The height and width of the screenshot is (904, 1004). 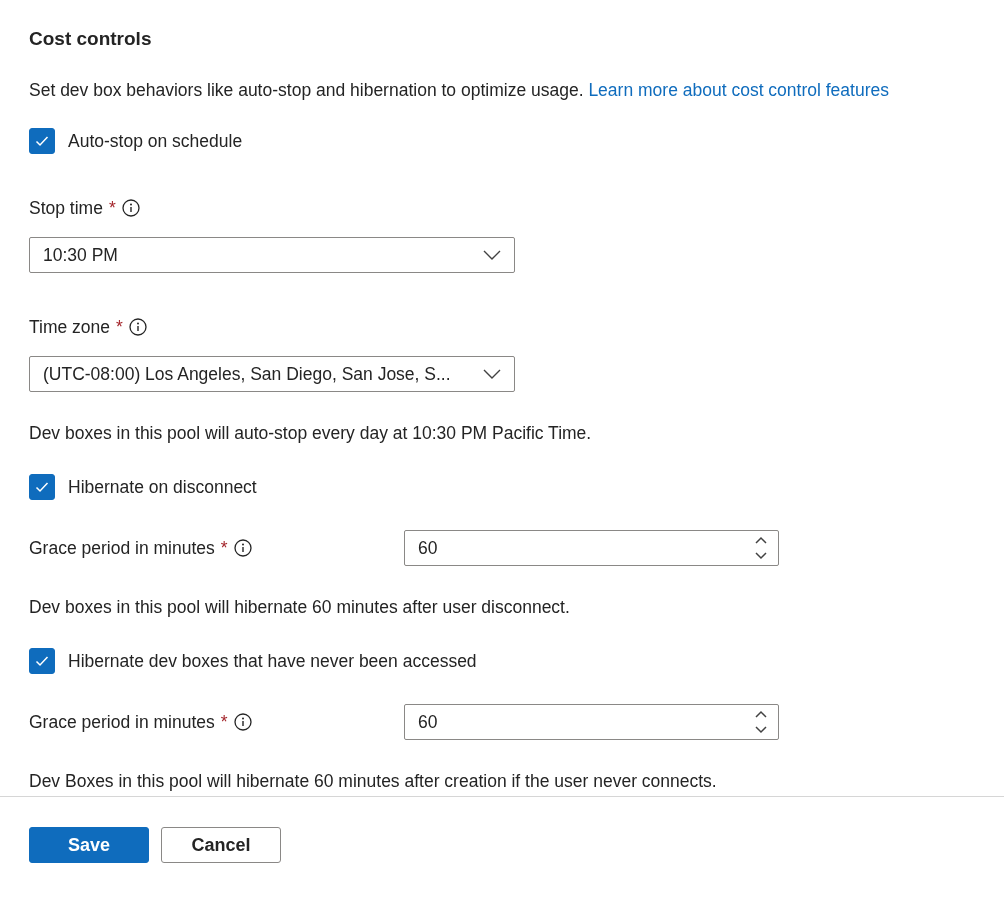 What do you see at coordinates (459, 90) in the screenshot?
I see `description-text: Set dev box behaviors like auto-stop and hibernation to optimize usage. Learn more about cost control features` at bounding box center [459, 90].